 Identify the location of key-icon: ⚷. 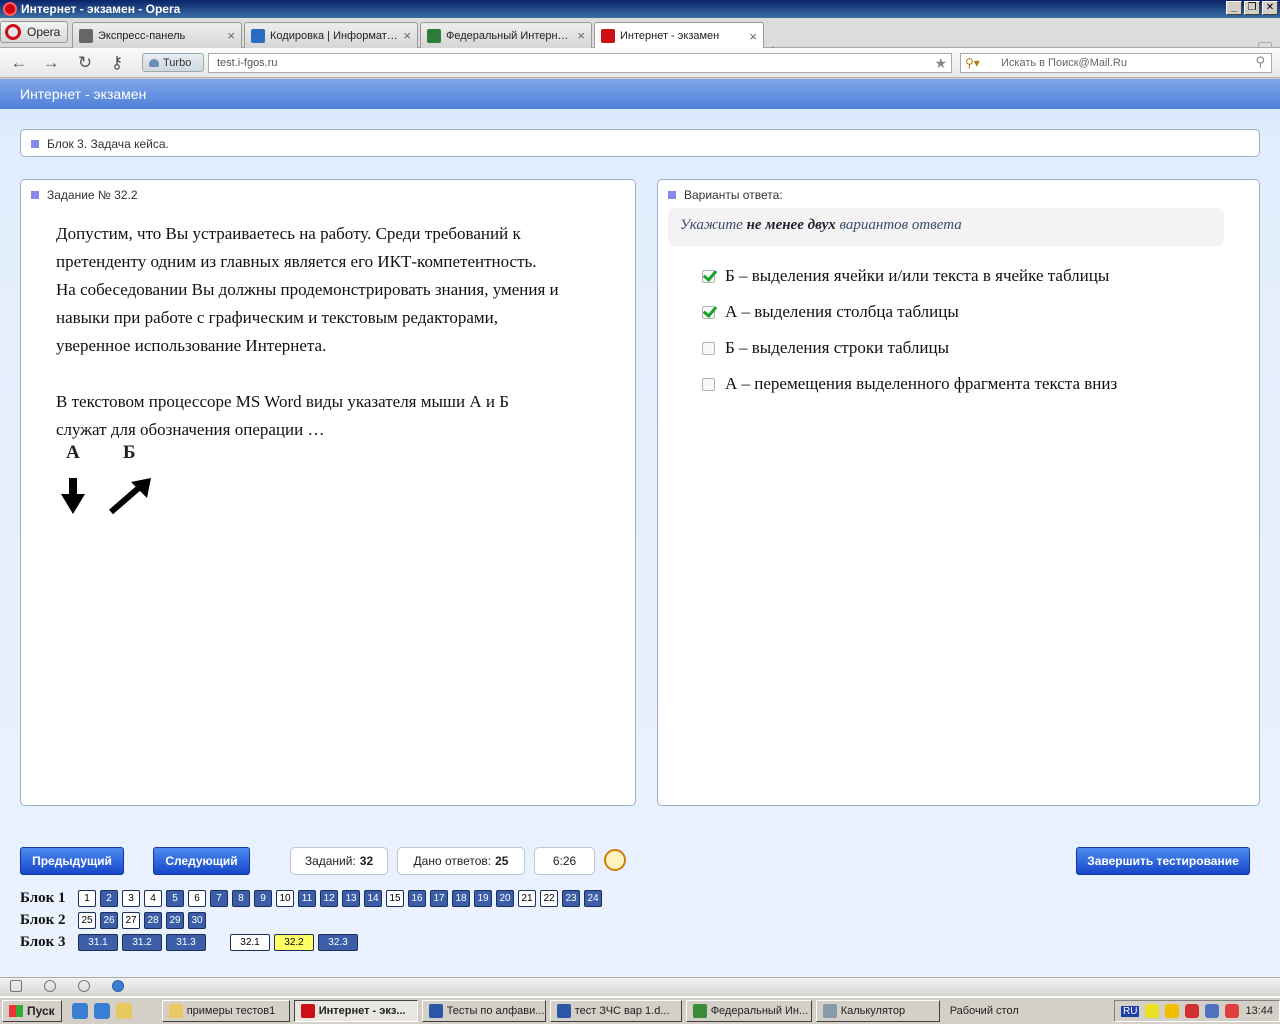
(117, 63).